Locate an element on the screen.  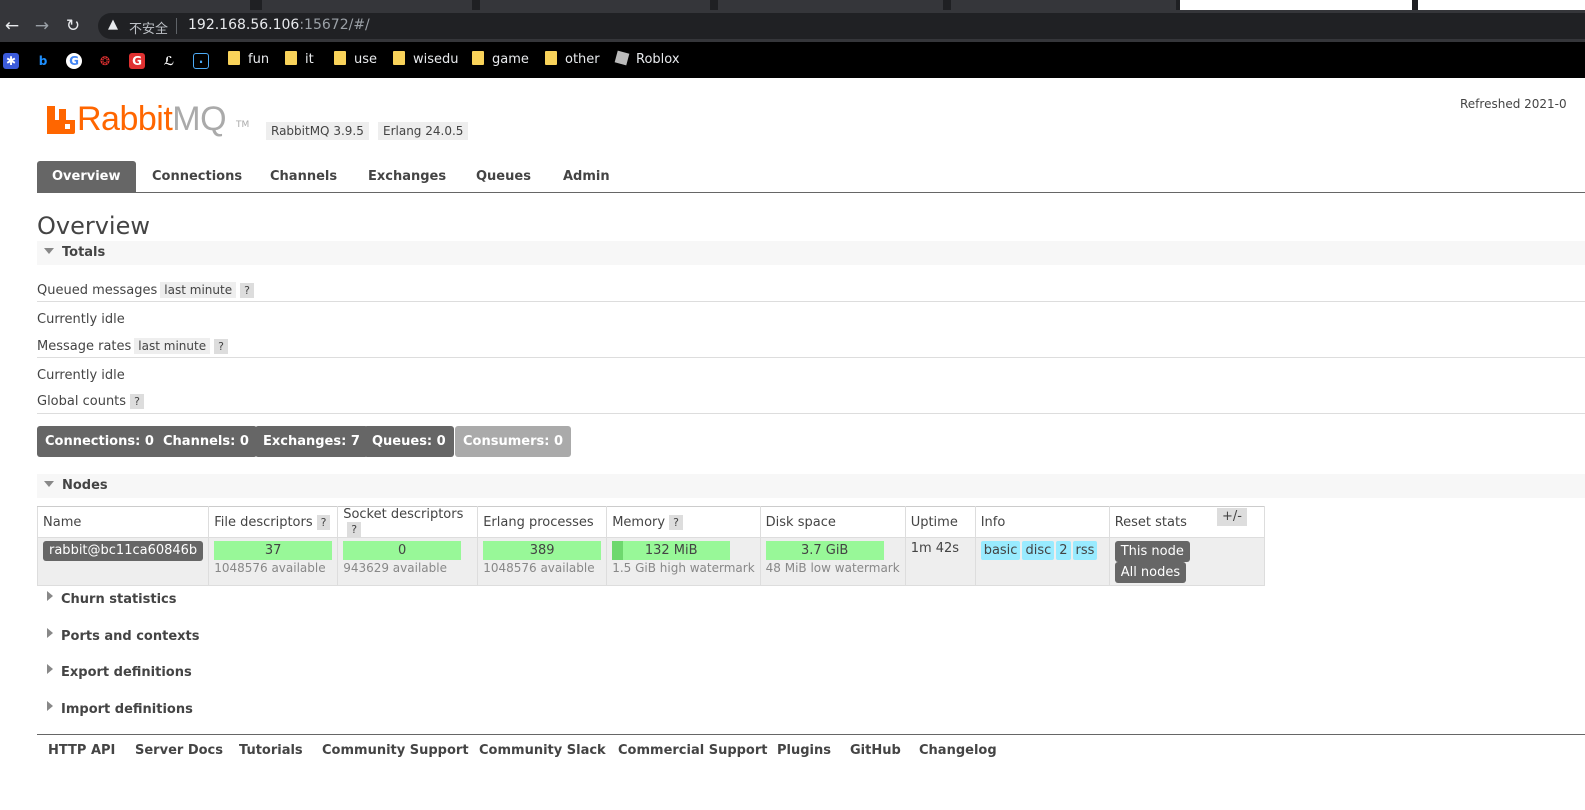
reset-this-node-button: This node is located at coordinates (1152, 551).